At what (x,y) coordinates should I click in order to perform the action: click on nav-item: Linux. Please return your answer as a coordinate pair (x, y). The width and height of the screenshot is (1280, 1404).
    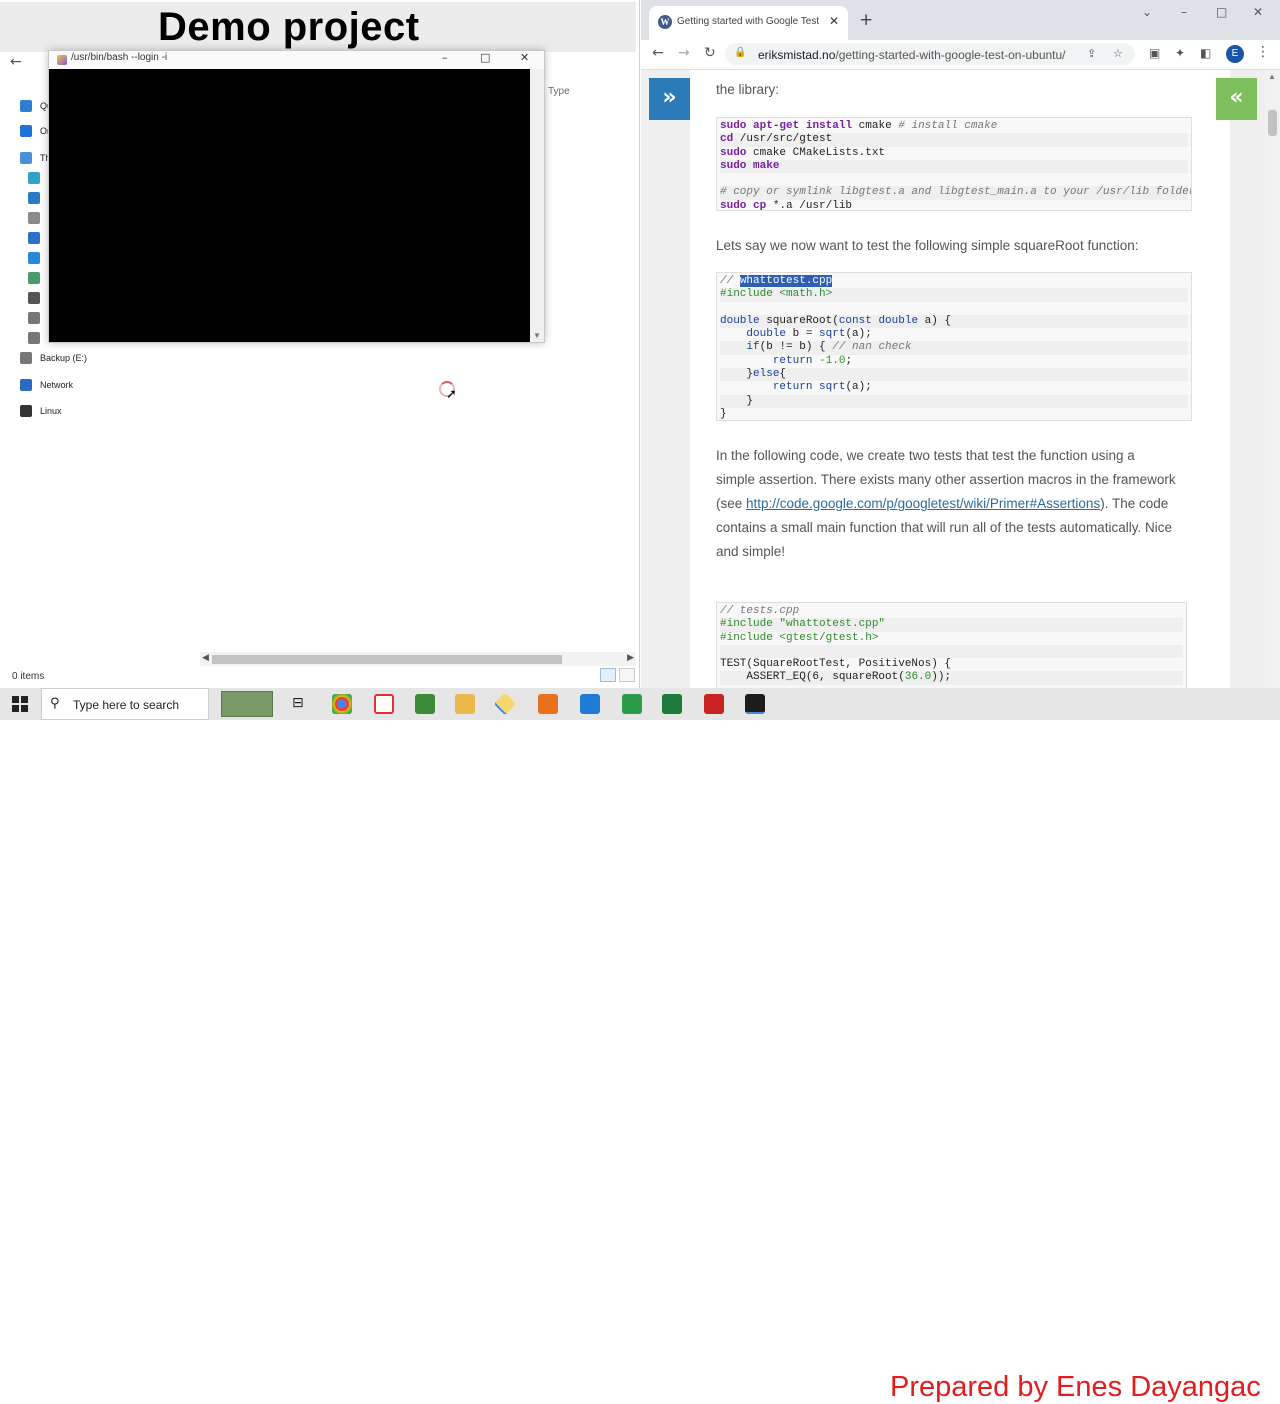
    Looking at the image, I should click on (41, 411).